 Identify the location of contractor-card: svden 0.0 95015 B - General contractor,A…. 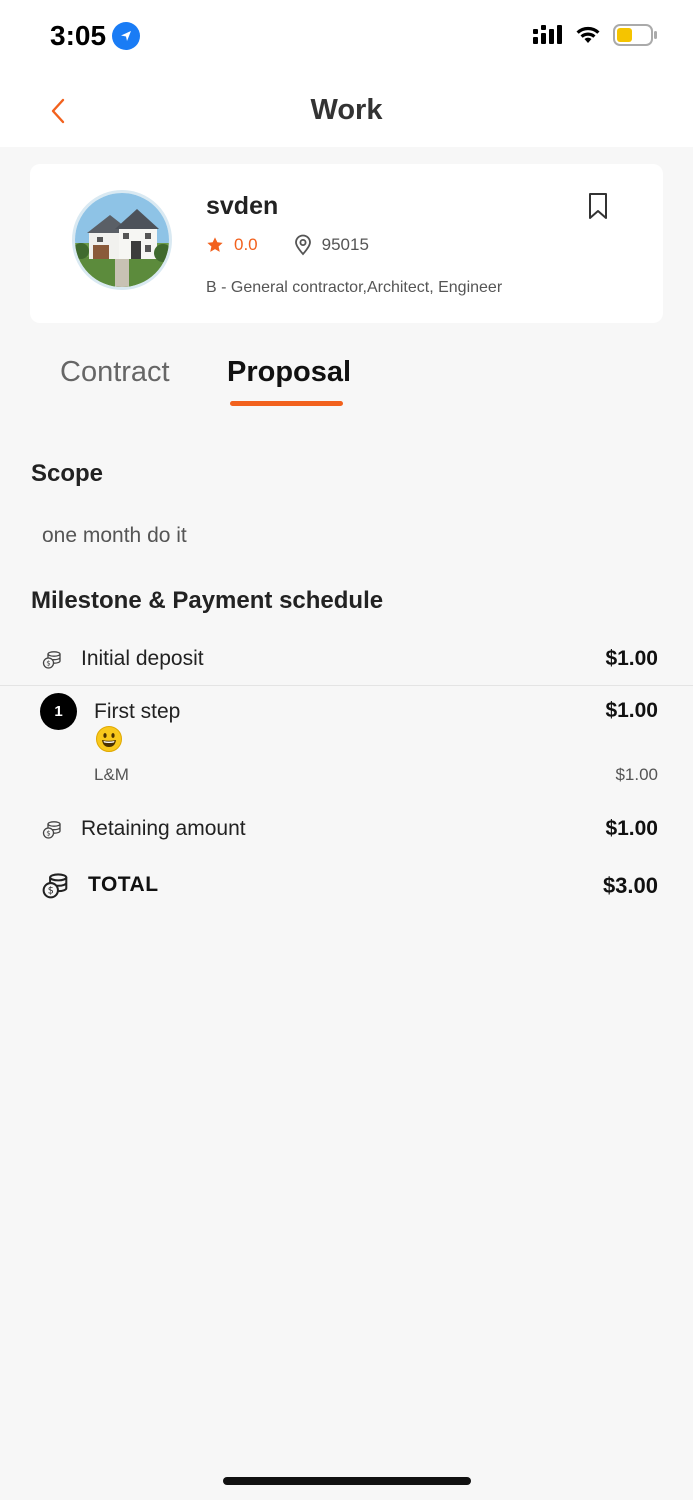
(346, 243).